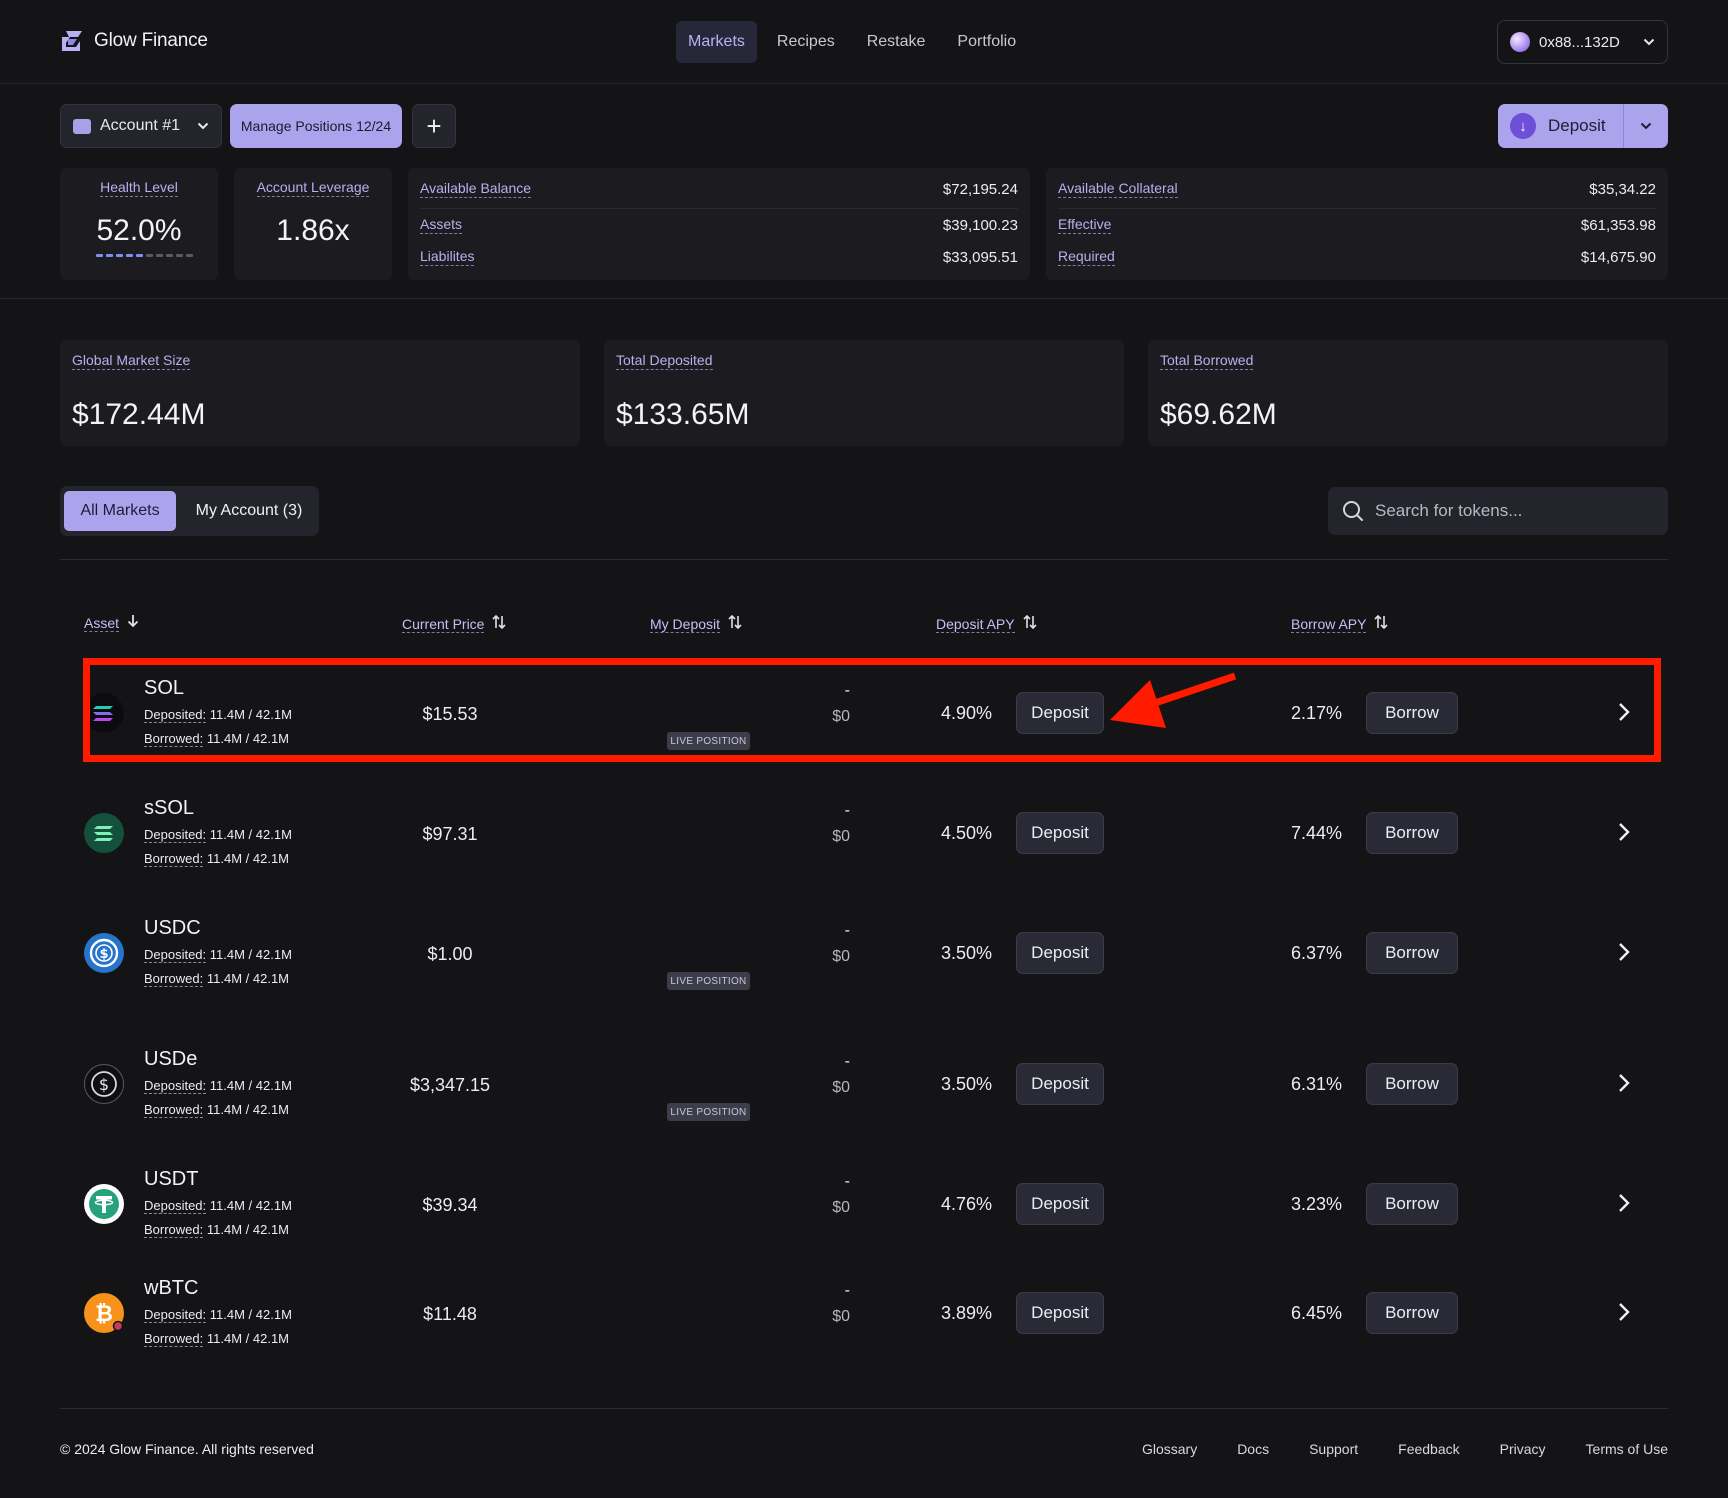 The width and height of the screenshot is (1728, 1498). Describe the element at coordinates (1582, 42) in the screenshot. I see `wallet-button: 0x88...132D` at that location.